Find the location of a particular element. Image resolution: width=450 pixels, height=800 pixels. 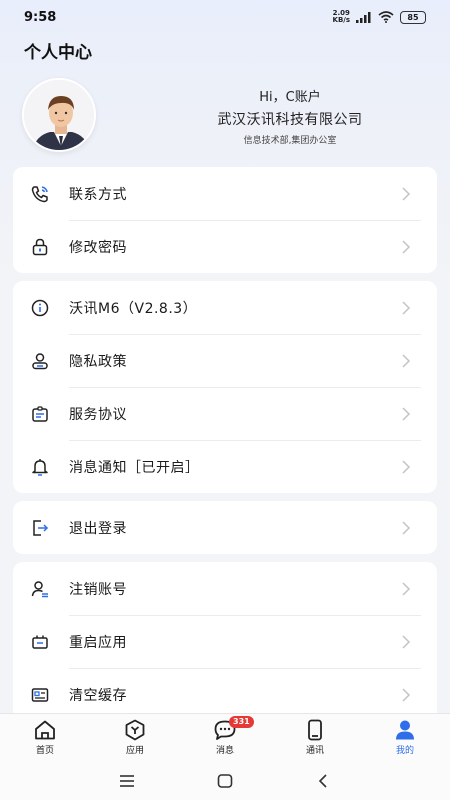

menu-item-label: 重启应用 is located at coordinates (98, 642).